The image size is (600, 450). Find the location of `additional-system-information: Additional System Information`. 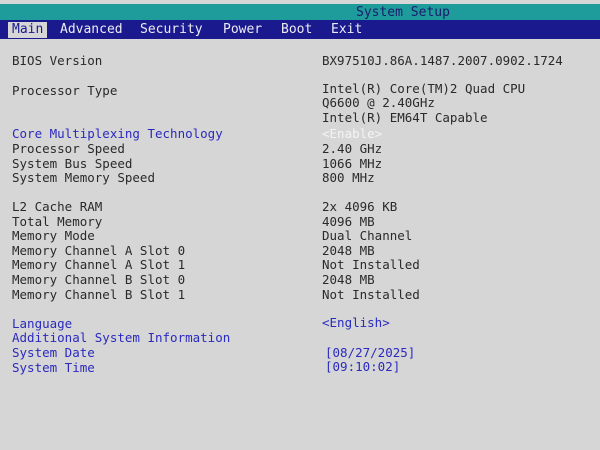

additional-system-information: Additional System Information is located at coordinates (121, 337).